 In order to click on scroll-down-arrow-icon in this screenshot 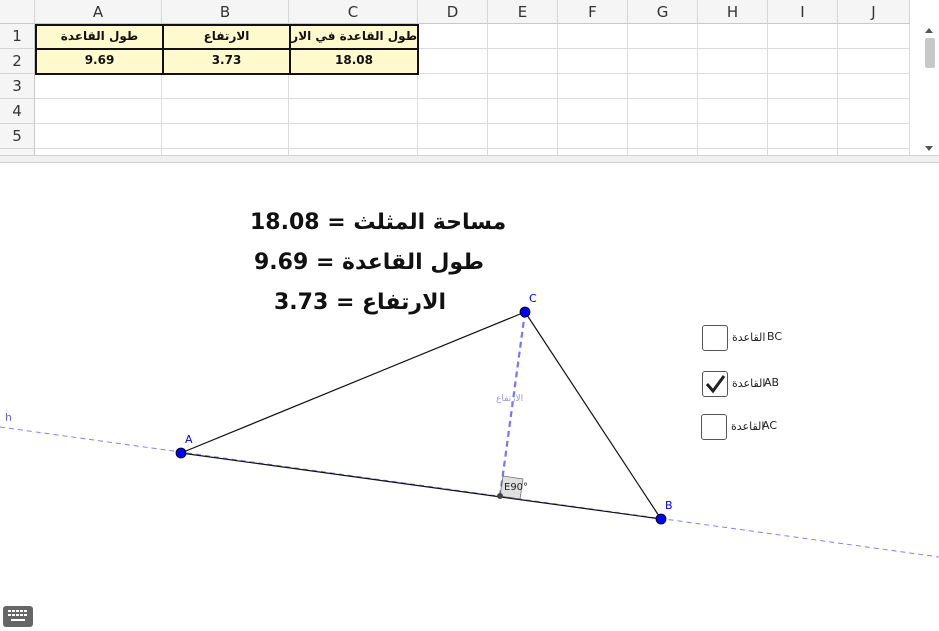, I will do `click(929, 148)`.